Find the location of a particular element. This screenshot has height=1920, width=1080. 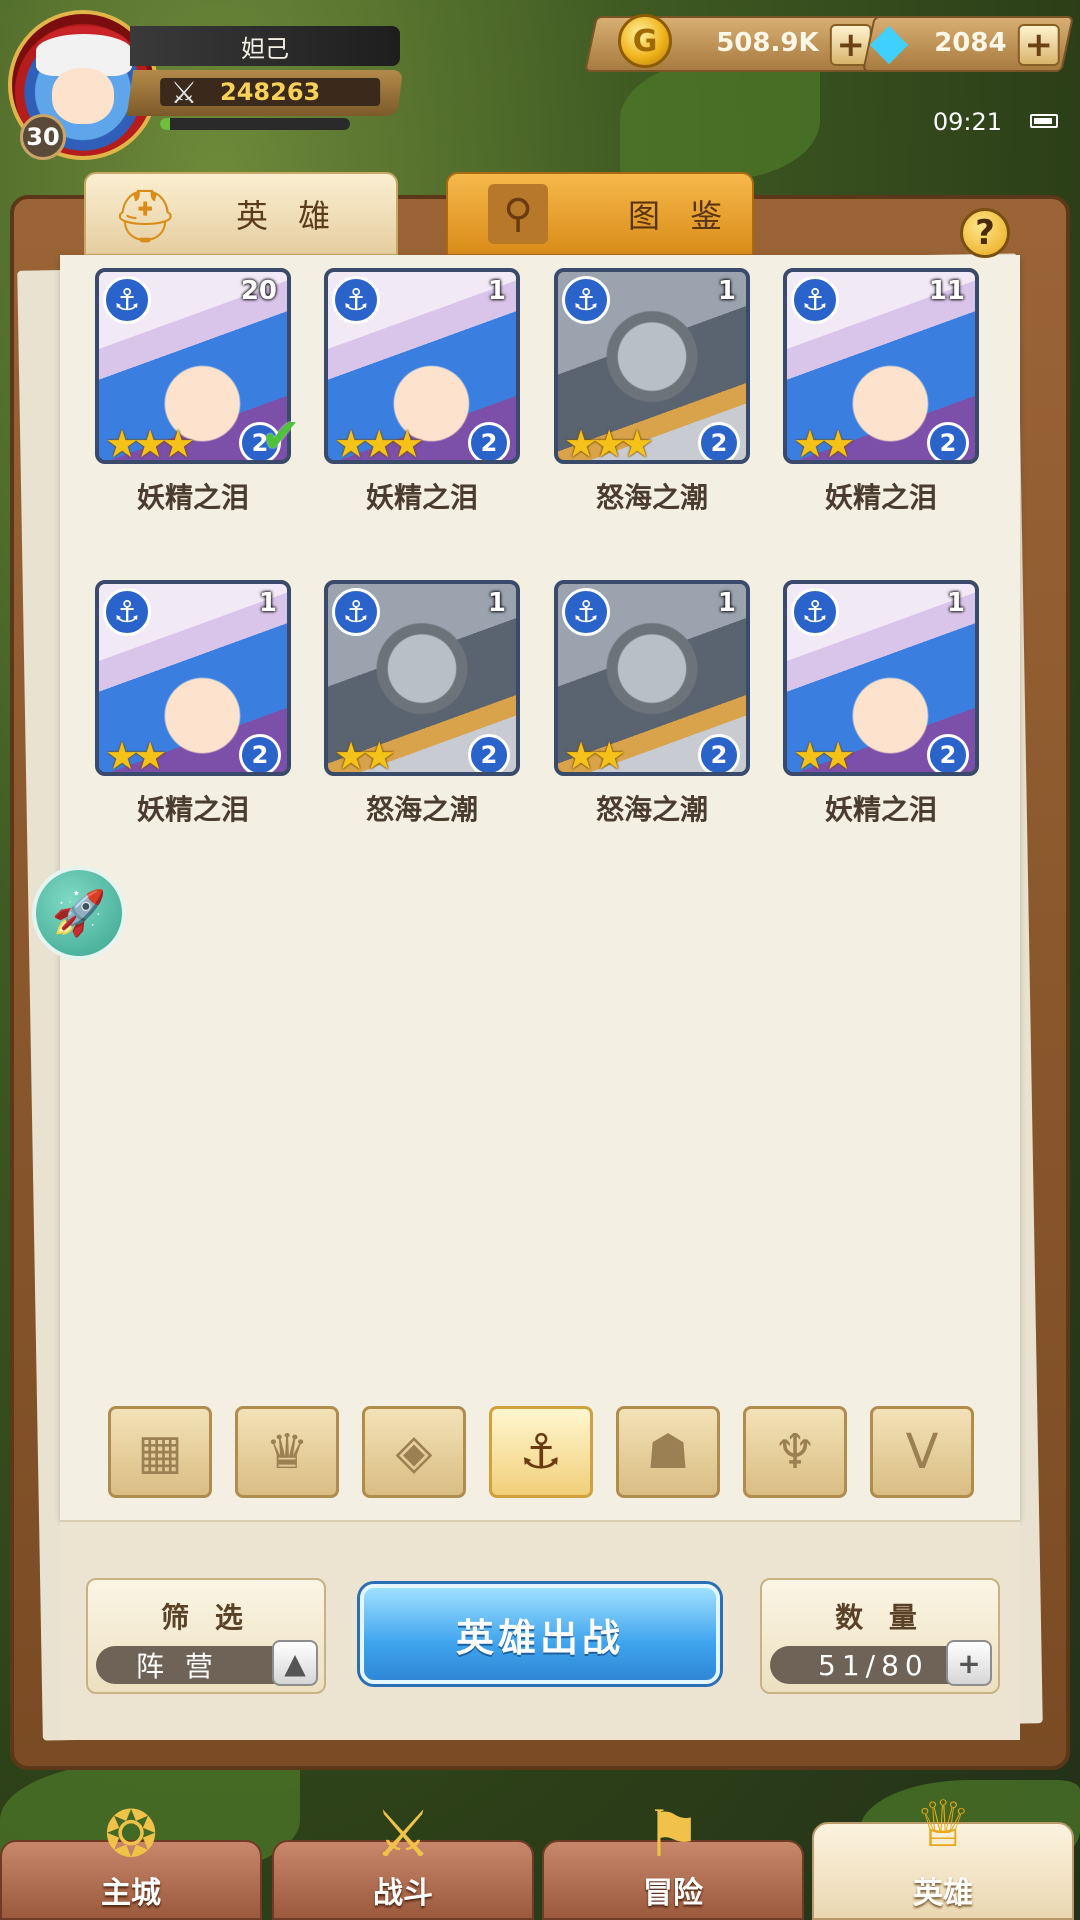

nav-item-city: ❂ 主城 is located at coordinates (131, 1859).